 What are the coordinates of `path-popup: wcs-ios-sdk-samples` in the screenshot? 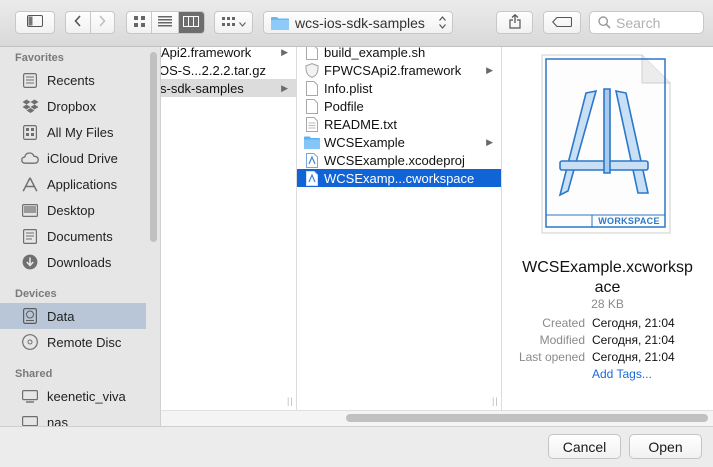 It's located at (358, 22).